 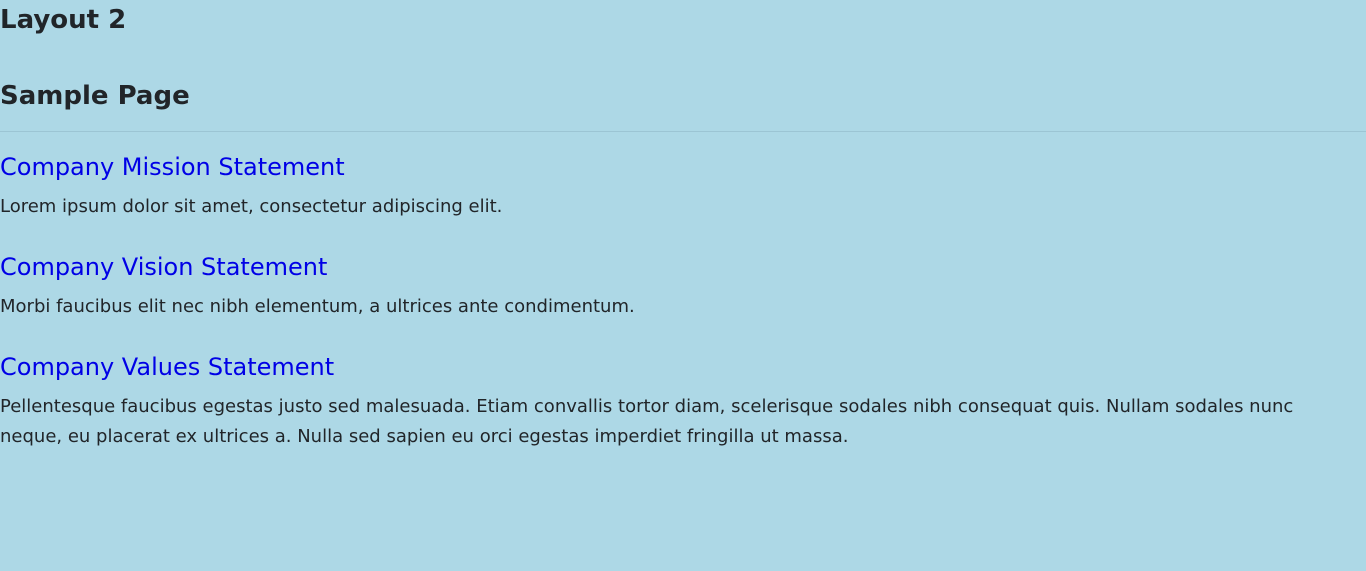 I want to click on vision-statement-link: Company Vision Statement, so click(x=163, y=267).